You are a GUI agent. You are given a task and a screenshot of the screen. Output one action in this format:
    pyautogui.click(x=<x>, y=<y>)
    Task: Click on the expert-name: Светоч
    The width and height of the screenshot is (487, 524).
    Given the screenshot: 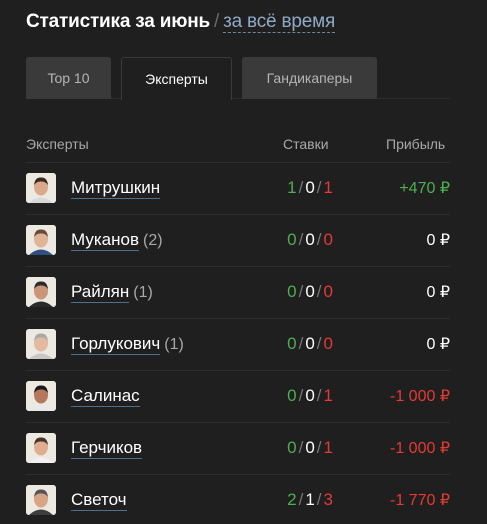 What is the action you would take?
    pyautogui.click(x=101, y=500)
    